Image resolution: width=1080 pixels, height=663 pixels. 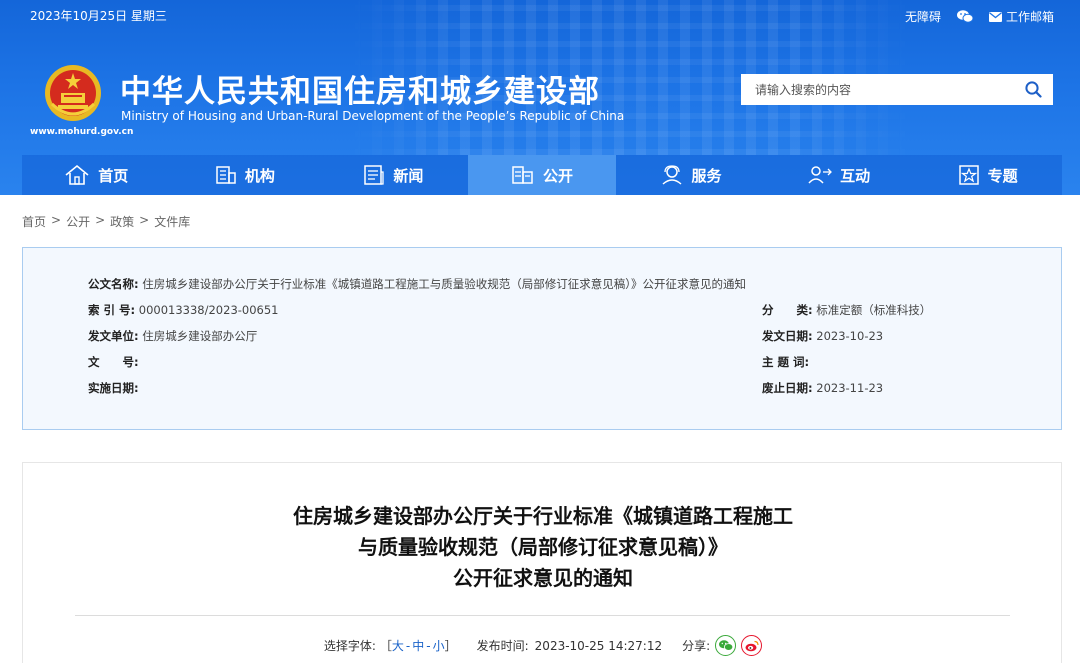 I want to click on nav-label: 首页, so click(x=113, y=175).